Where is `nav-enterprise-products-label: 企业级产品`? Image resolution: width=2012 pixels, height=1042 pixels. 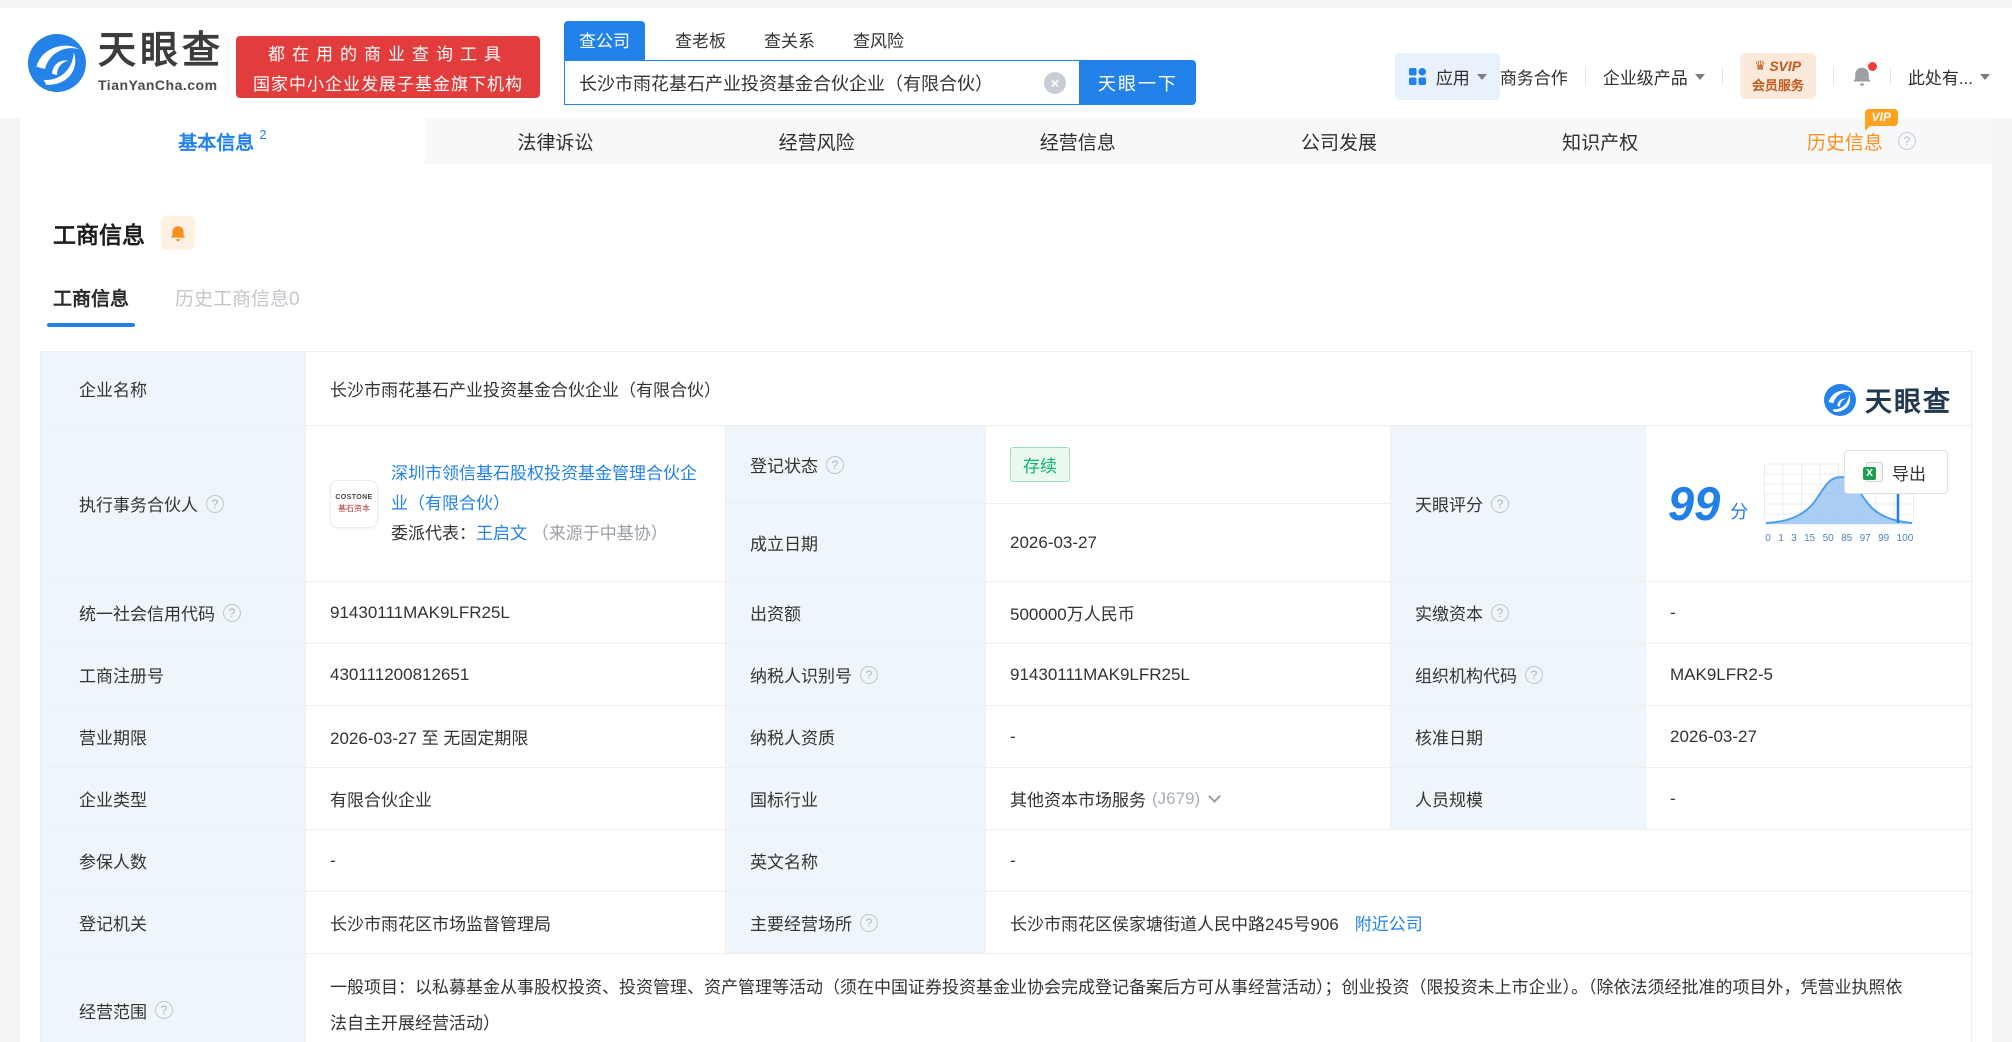 nav-enterprise-products-label: 企业级产品 is located at coordinates (1645, 78).